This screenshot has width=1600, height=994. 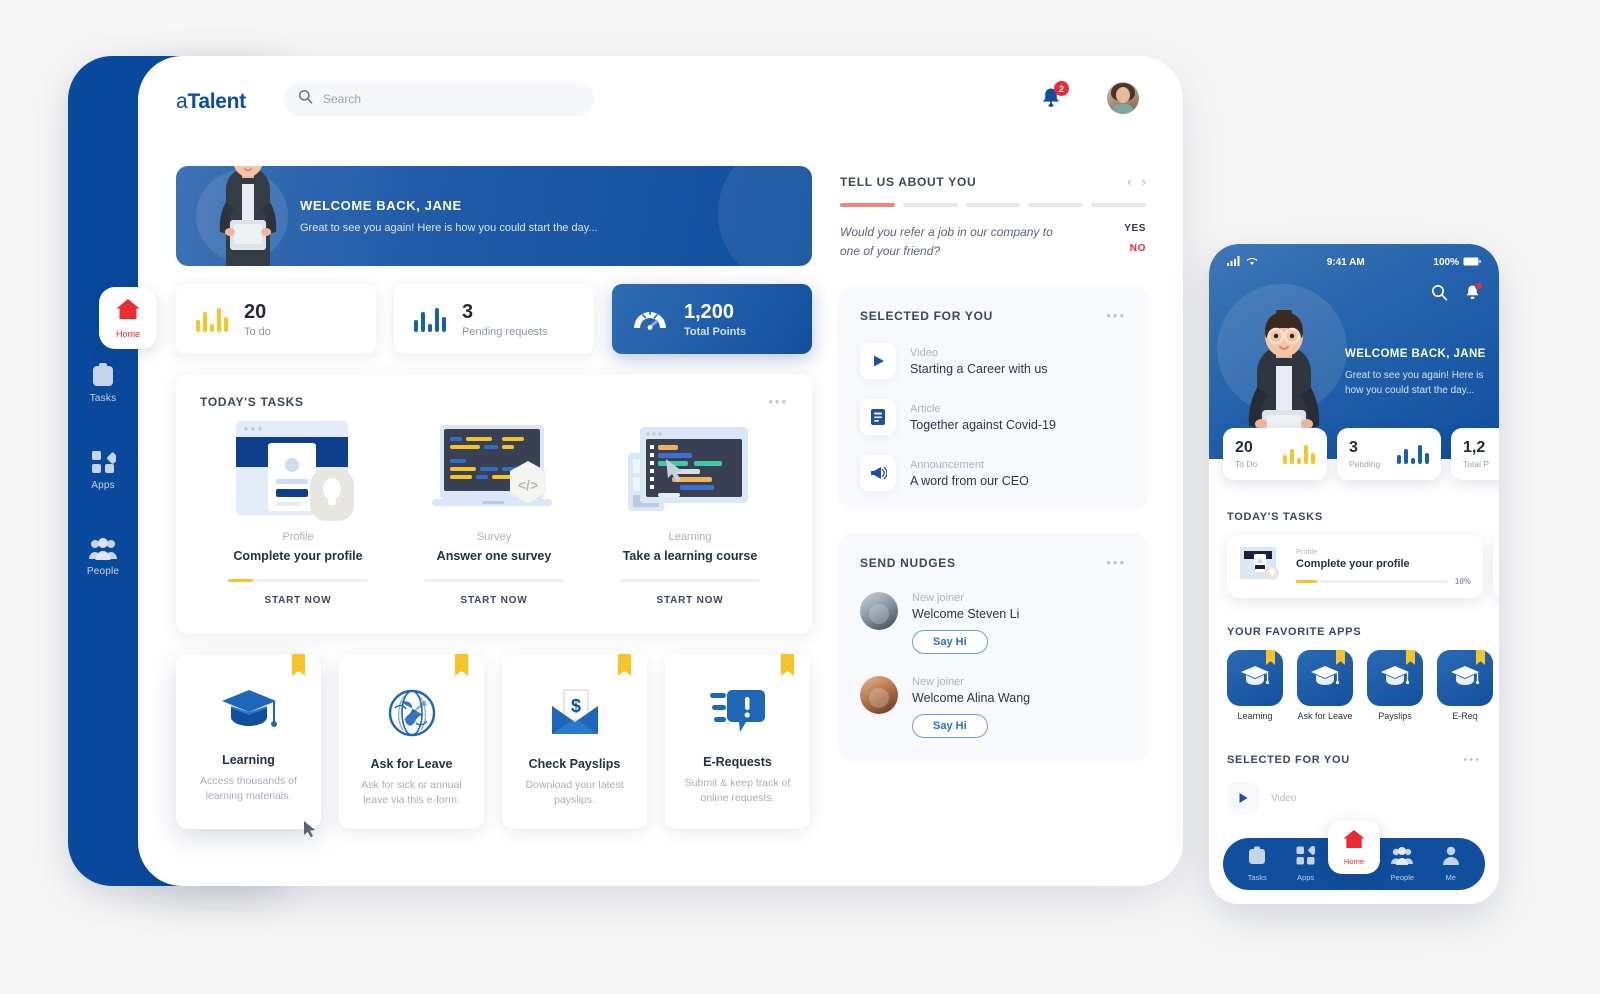 I want to click on list-item: Announcement A word from our CEO, so click(x=993, y=473).